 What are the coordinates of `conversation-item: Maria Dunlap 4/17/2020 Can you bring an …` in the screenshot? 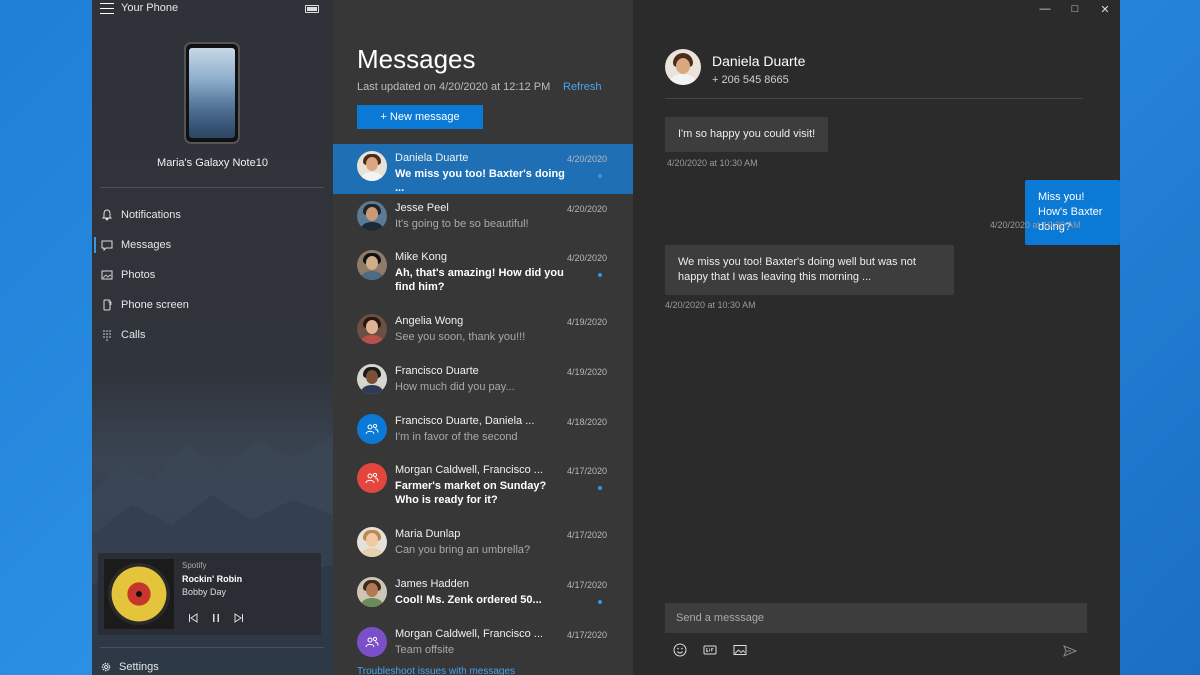 It's located at (483, 545).